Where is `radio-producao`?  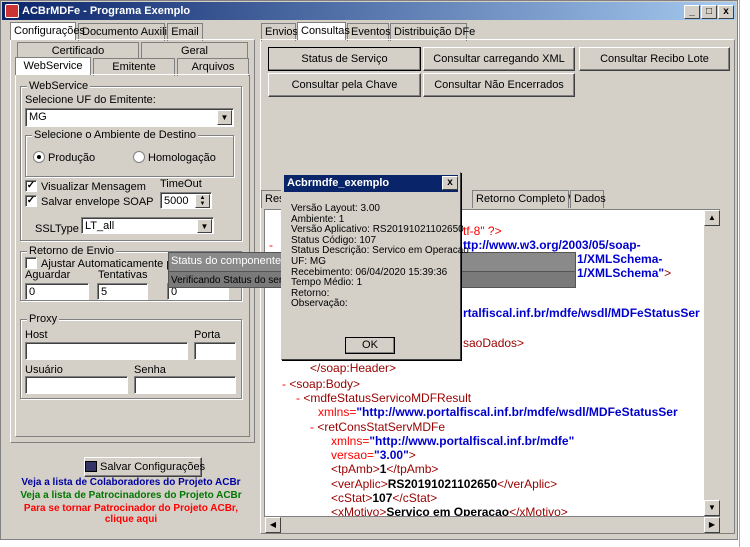
radio-producao is located at coordinates (39, 157).